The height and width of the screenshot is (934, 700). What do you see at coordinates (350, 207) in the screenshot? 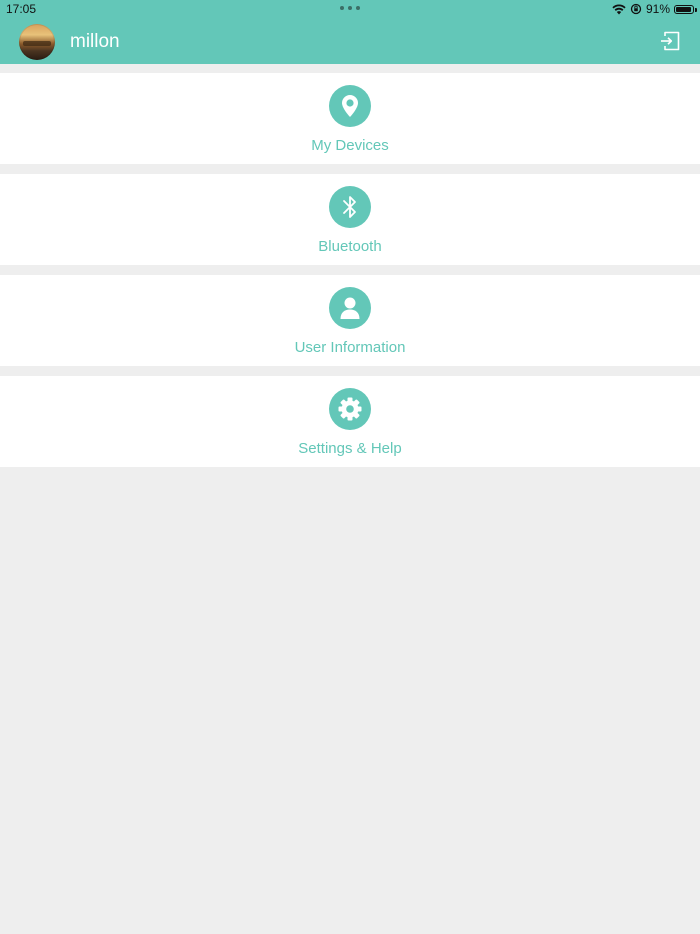
I see `bluetooth-icon` at bounding box center [350, 207].